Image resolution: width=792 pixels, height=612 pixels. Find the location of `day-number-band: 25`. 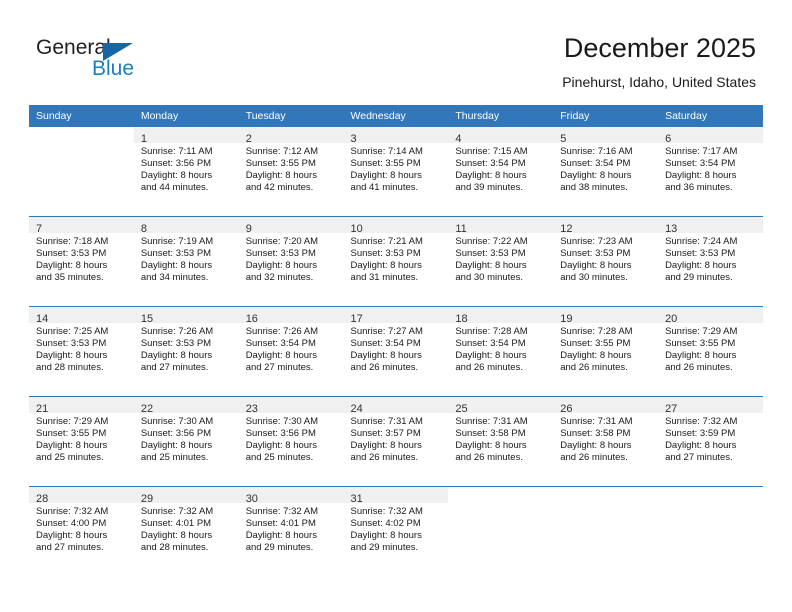

day-number-band: 25 is located at coordinates (501, 406).